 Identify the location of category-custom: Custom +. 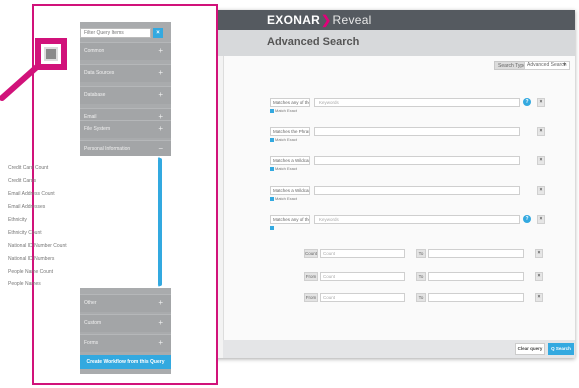
(125, 323).